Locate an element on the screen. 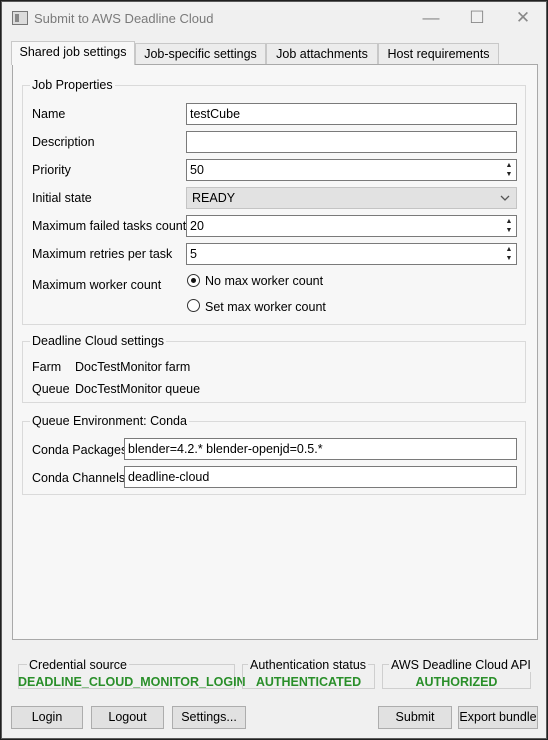  logout-button: Logout is located at coordinates (127, 717).